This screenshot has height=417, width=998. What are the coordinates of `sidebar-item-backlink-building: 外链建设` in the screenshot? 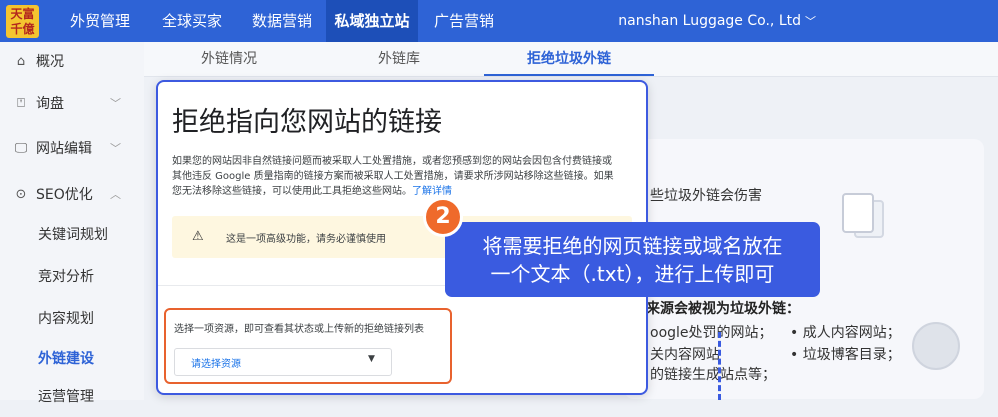 It's located at (72, 359).